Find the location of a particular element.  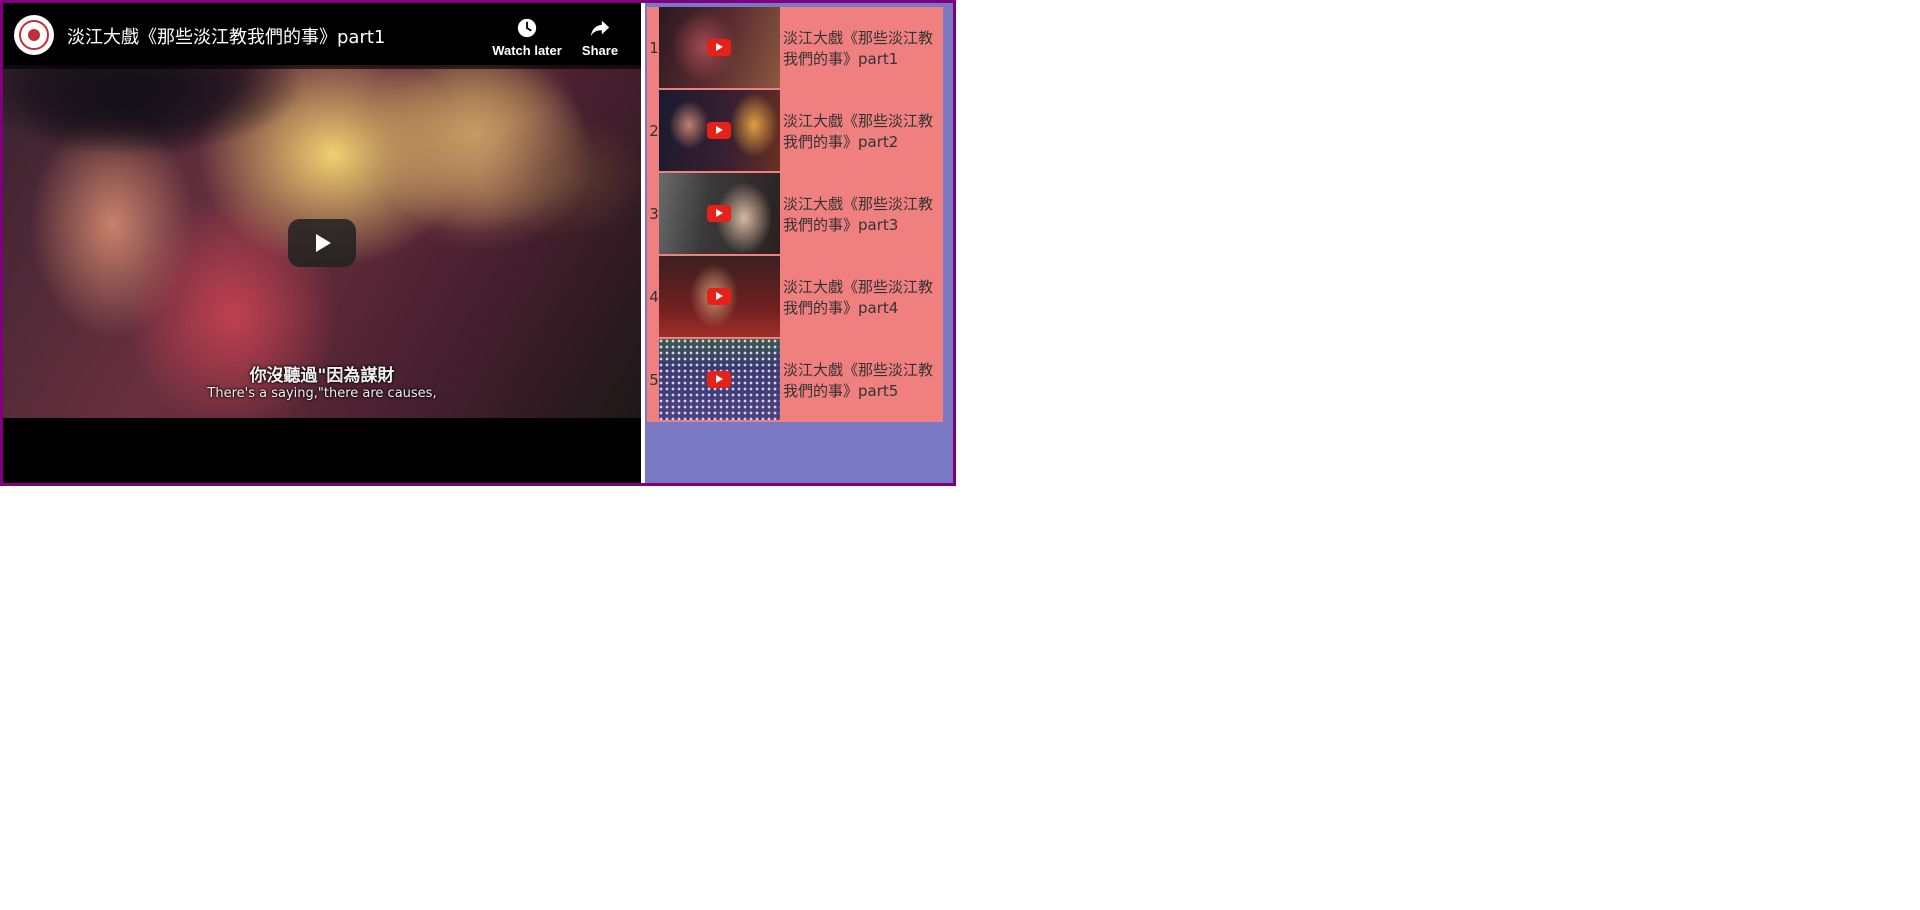

playlist-item-number: 4 is located at coordinates (654, 297).